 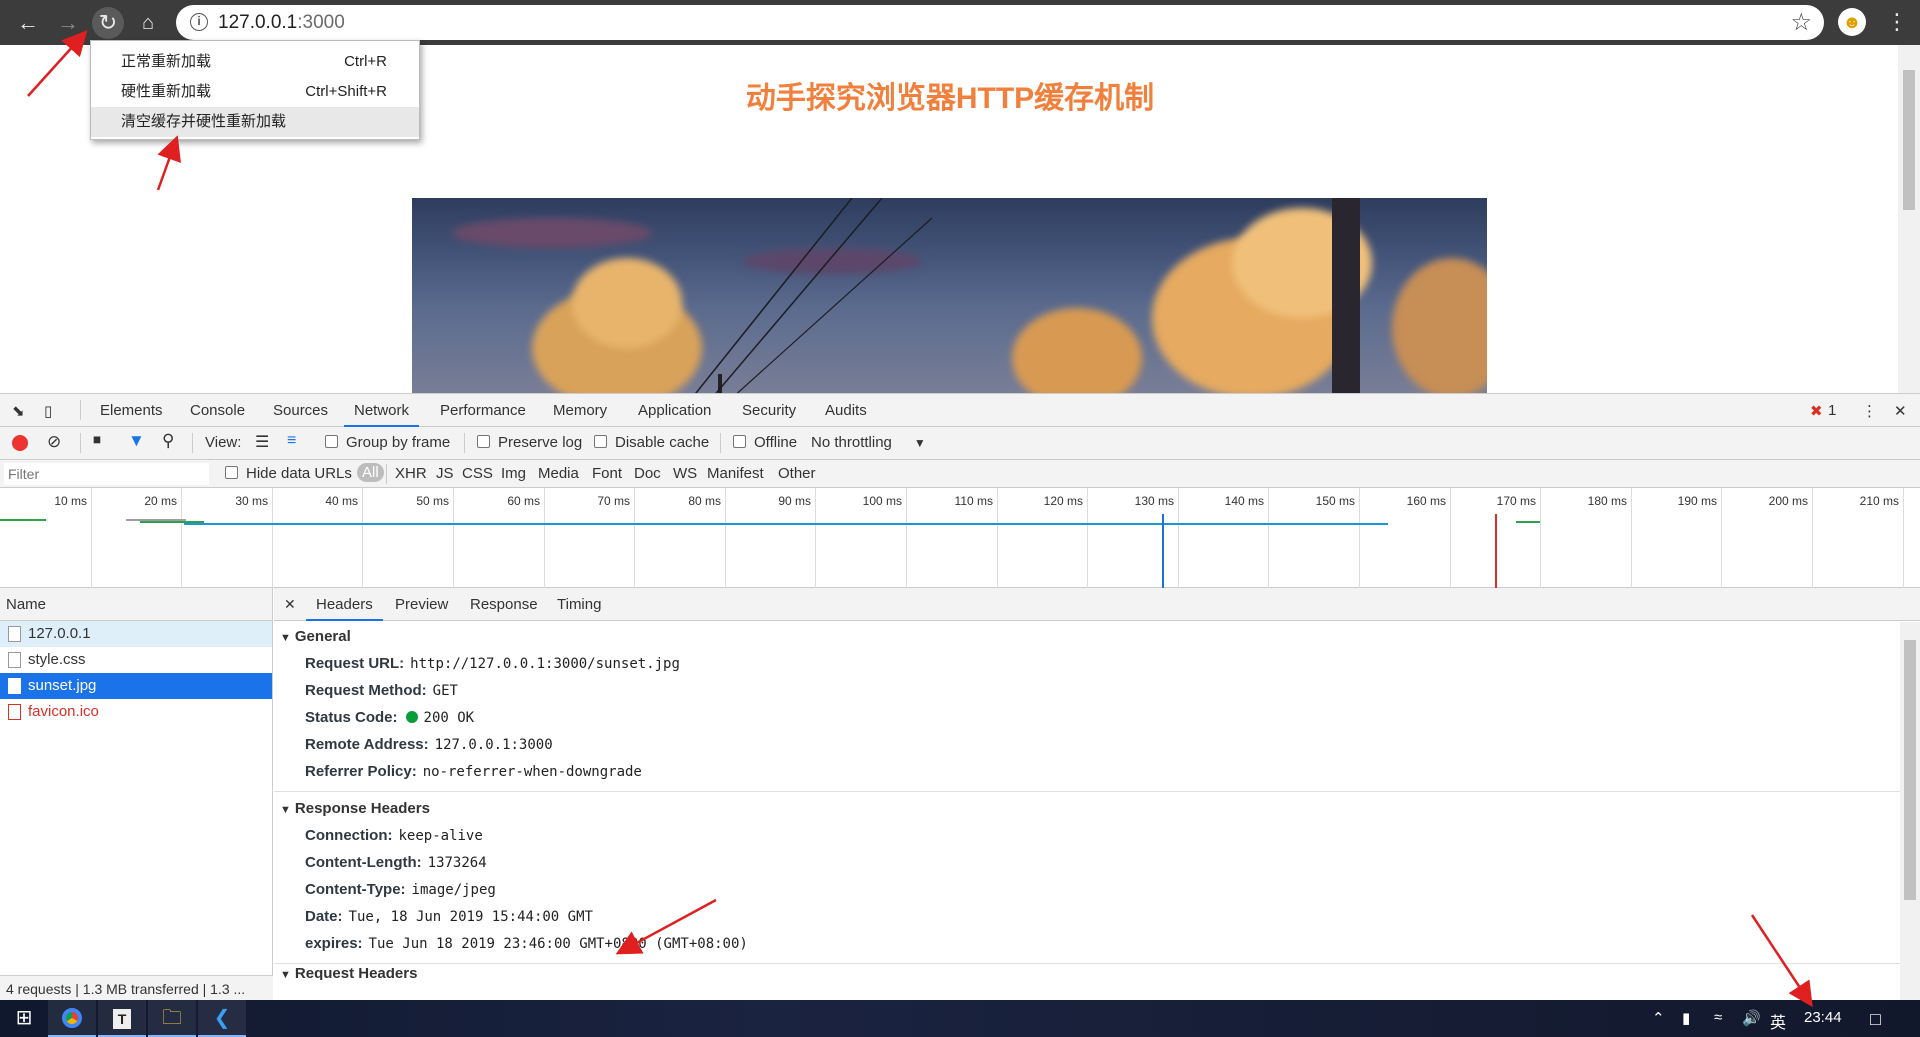 What do you see at coordinates (797, 473) in the screenshot?
I see `filter-type-other: Other` at bounding box center [797, 473].